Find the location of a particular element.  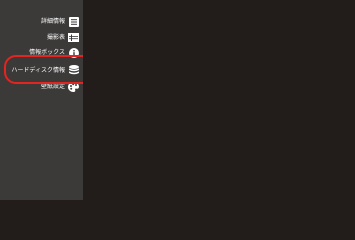

palette-icon is located at coordinates (73, 86).